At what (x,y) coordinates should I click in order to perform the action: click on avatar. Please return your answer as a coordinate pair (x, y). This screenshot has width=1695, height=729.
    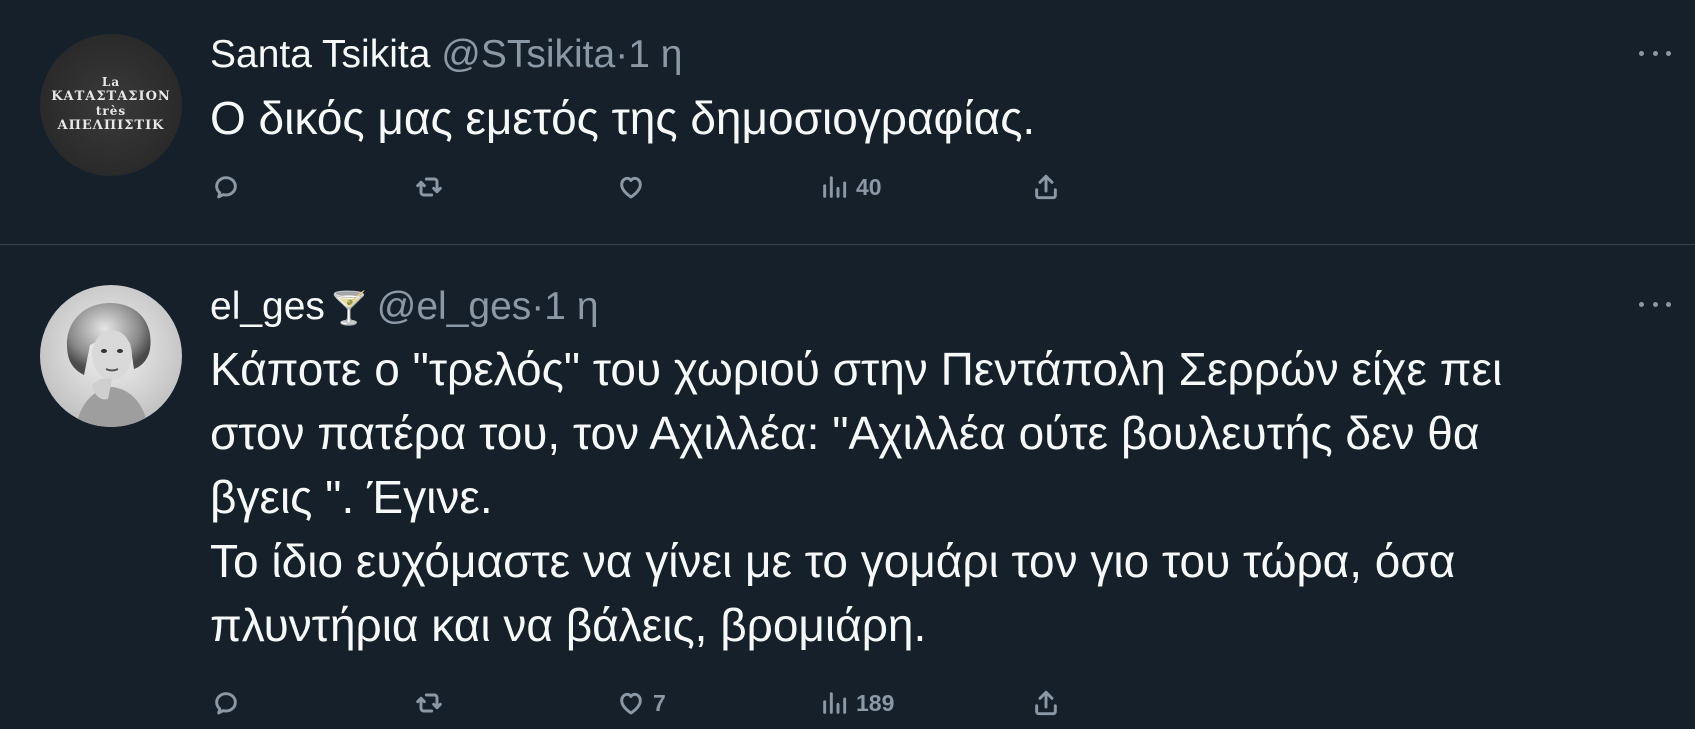
    Looking at the image, I should click on (111, 356).